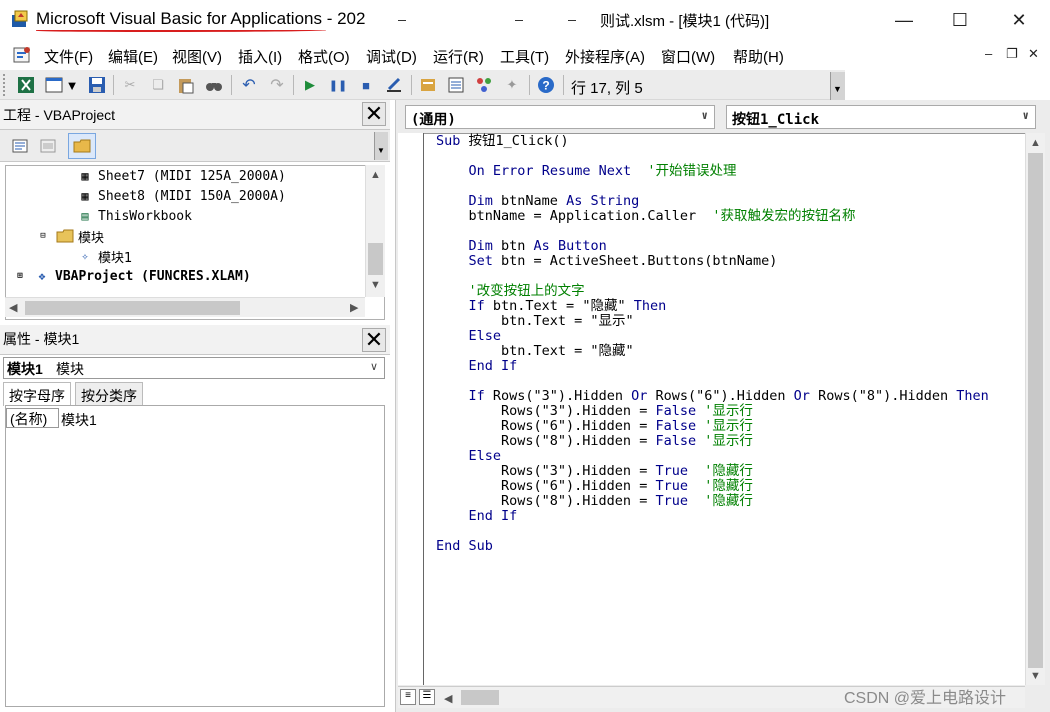  I want to click on save-icon, so click(97, 85).